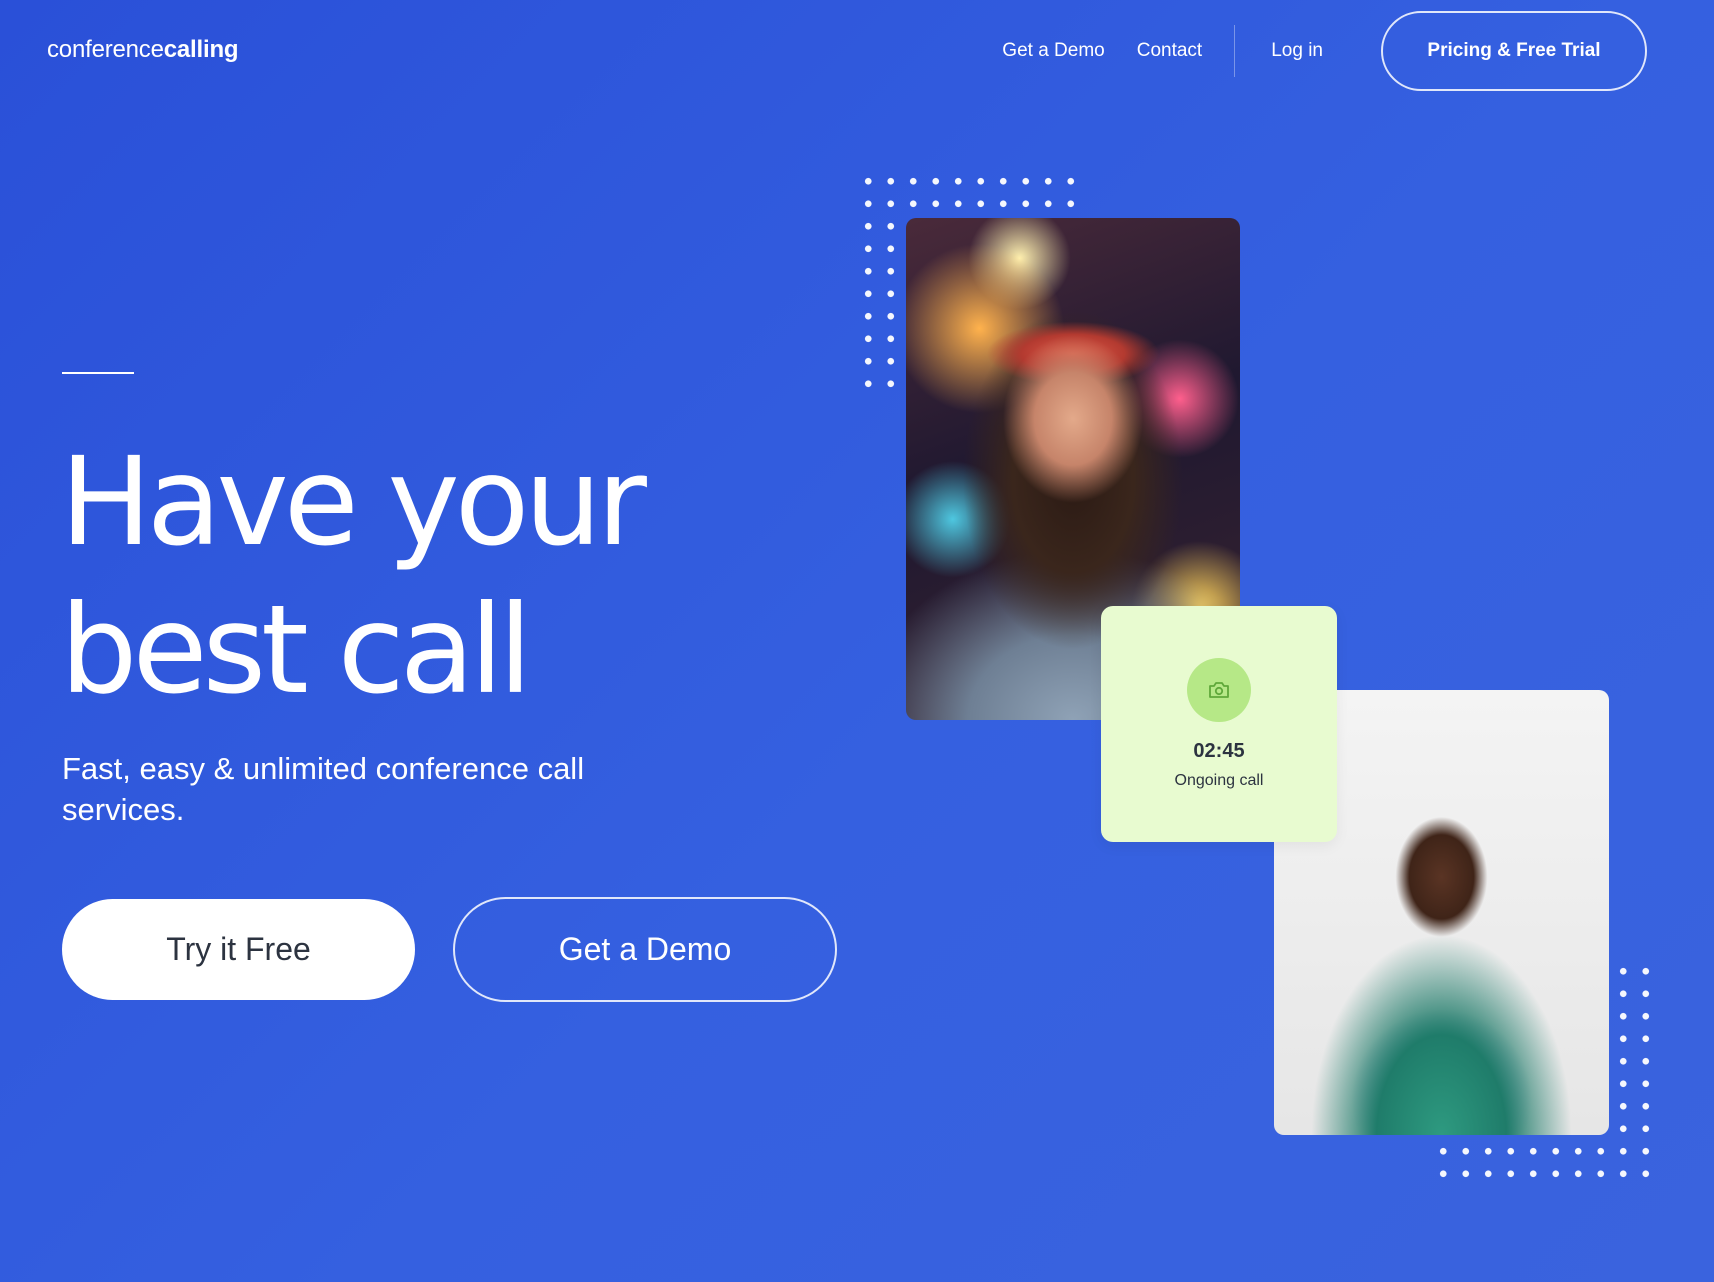  What do you see at coordinates (1235, 51) in the screenshot?
I see `nav-divider` at bounding box center [1235, 51].